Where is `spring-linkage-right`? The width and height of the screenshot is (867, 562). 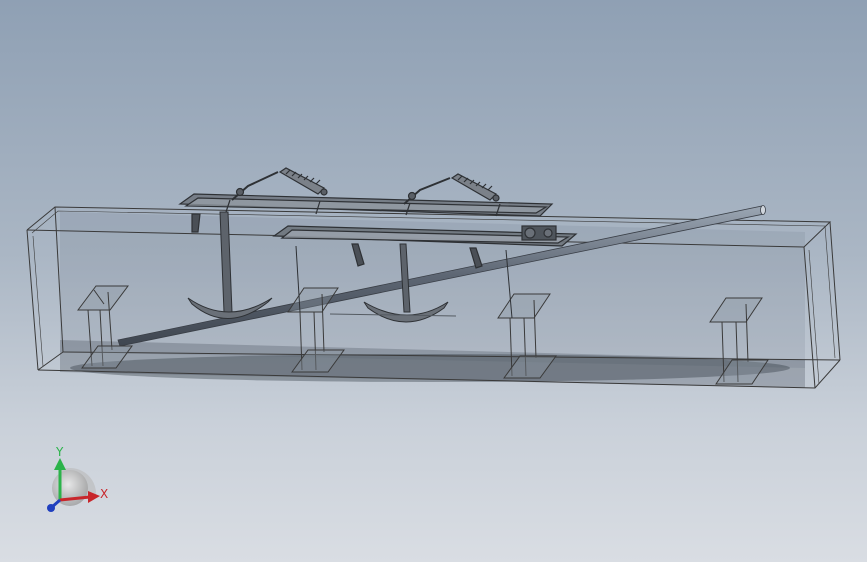 spring-linkage-right is located at coordinates (451, 189).